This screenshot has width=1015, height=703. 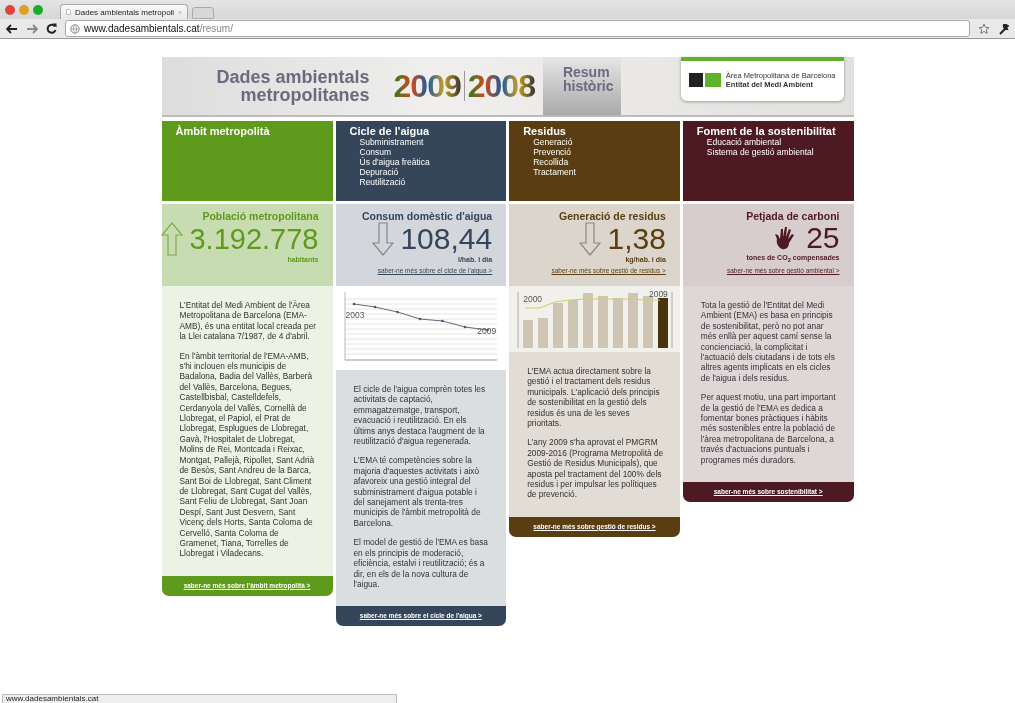 What do you see at coordinates (595, 468) in the screenshot?
I see `body-paragraph: L'any 2009 s'ha aprovat el PMGRM 2009-2016 (Programa Metropolità de Gestió de Residus Municipals), que aposta pel tractament del 100% dels residus i per impulsar les polítiques de prevenció.` at bounding box center [595, 468].